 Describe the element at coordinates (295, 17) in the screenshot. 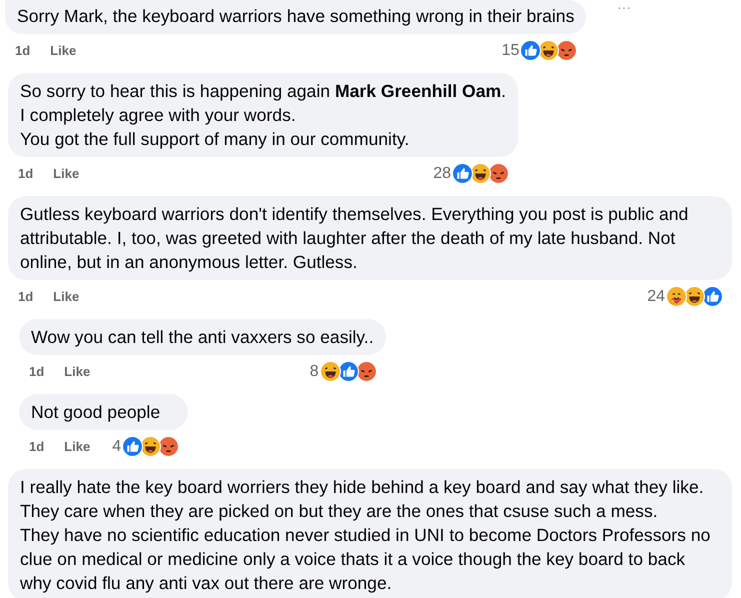

I see `comment-bubble: Sorry Mark, the keyboard warriors have something wrong in their brains` at that location.